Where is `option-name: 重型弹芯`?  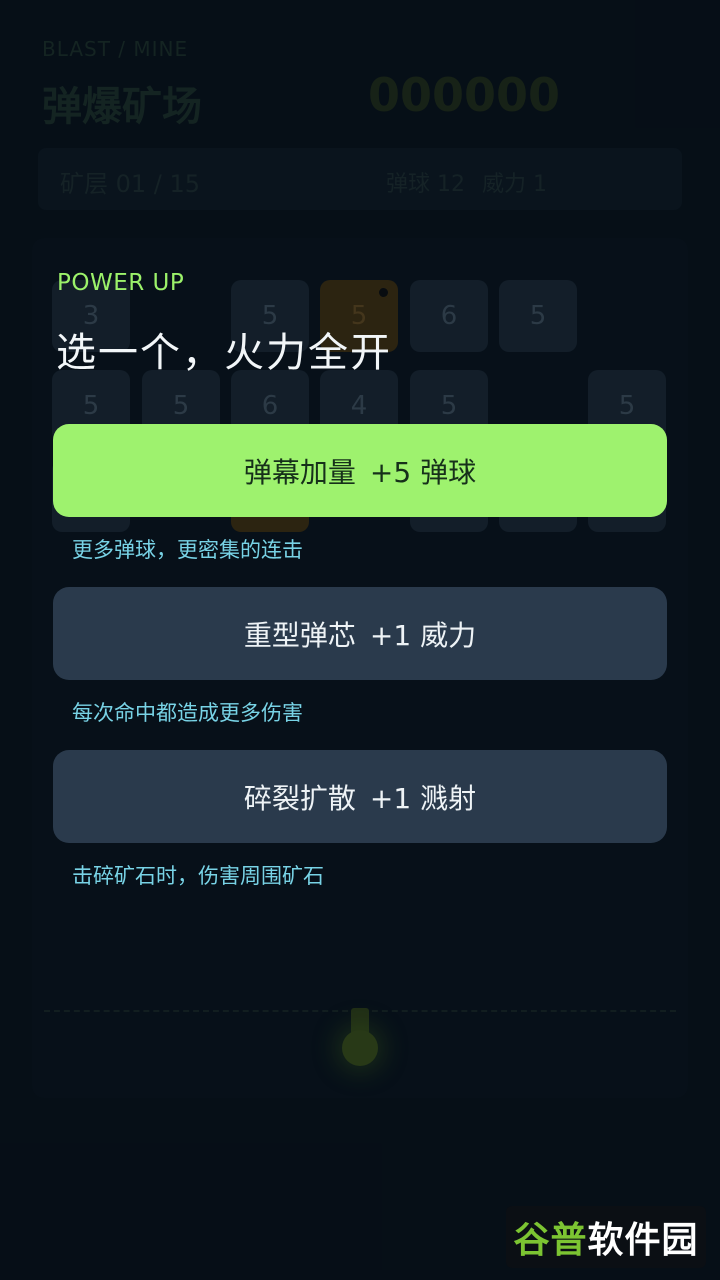
option-name: 重型弹芯 is located at coordinates (299, 635).